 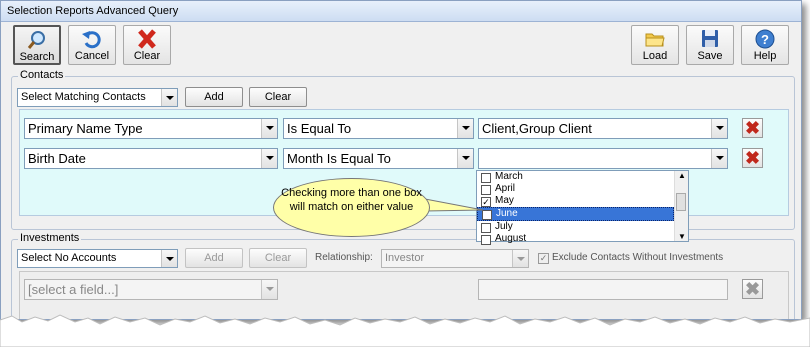 I want to click on exclude-contacts-checkbox: ✓, so click(x=543, y=258).